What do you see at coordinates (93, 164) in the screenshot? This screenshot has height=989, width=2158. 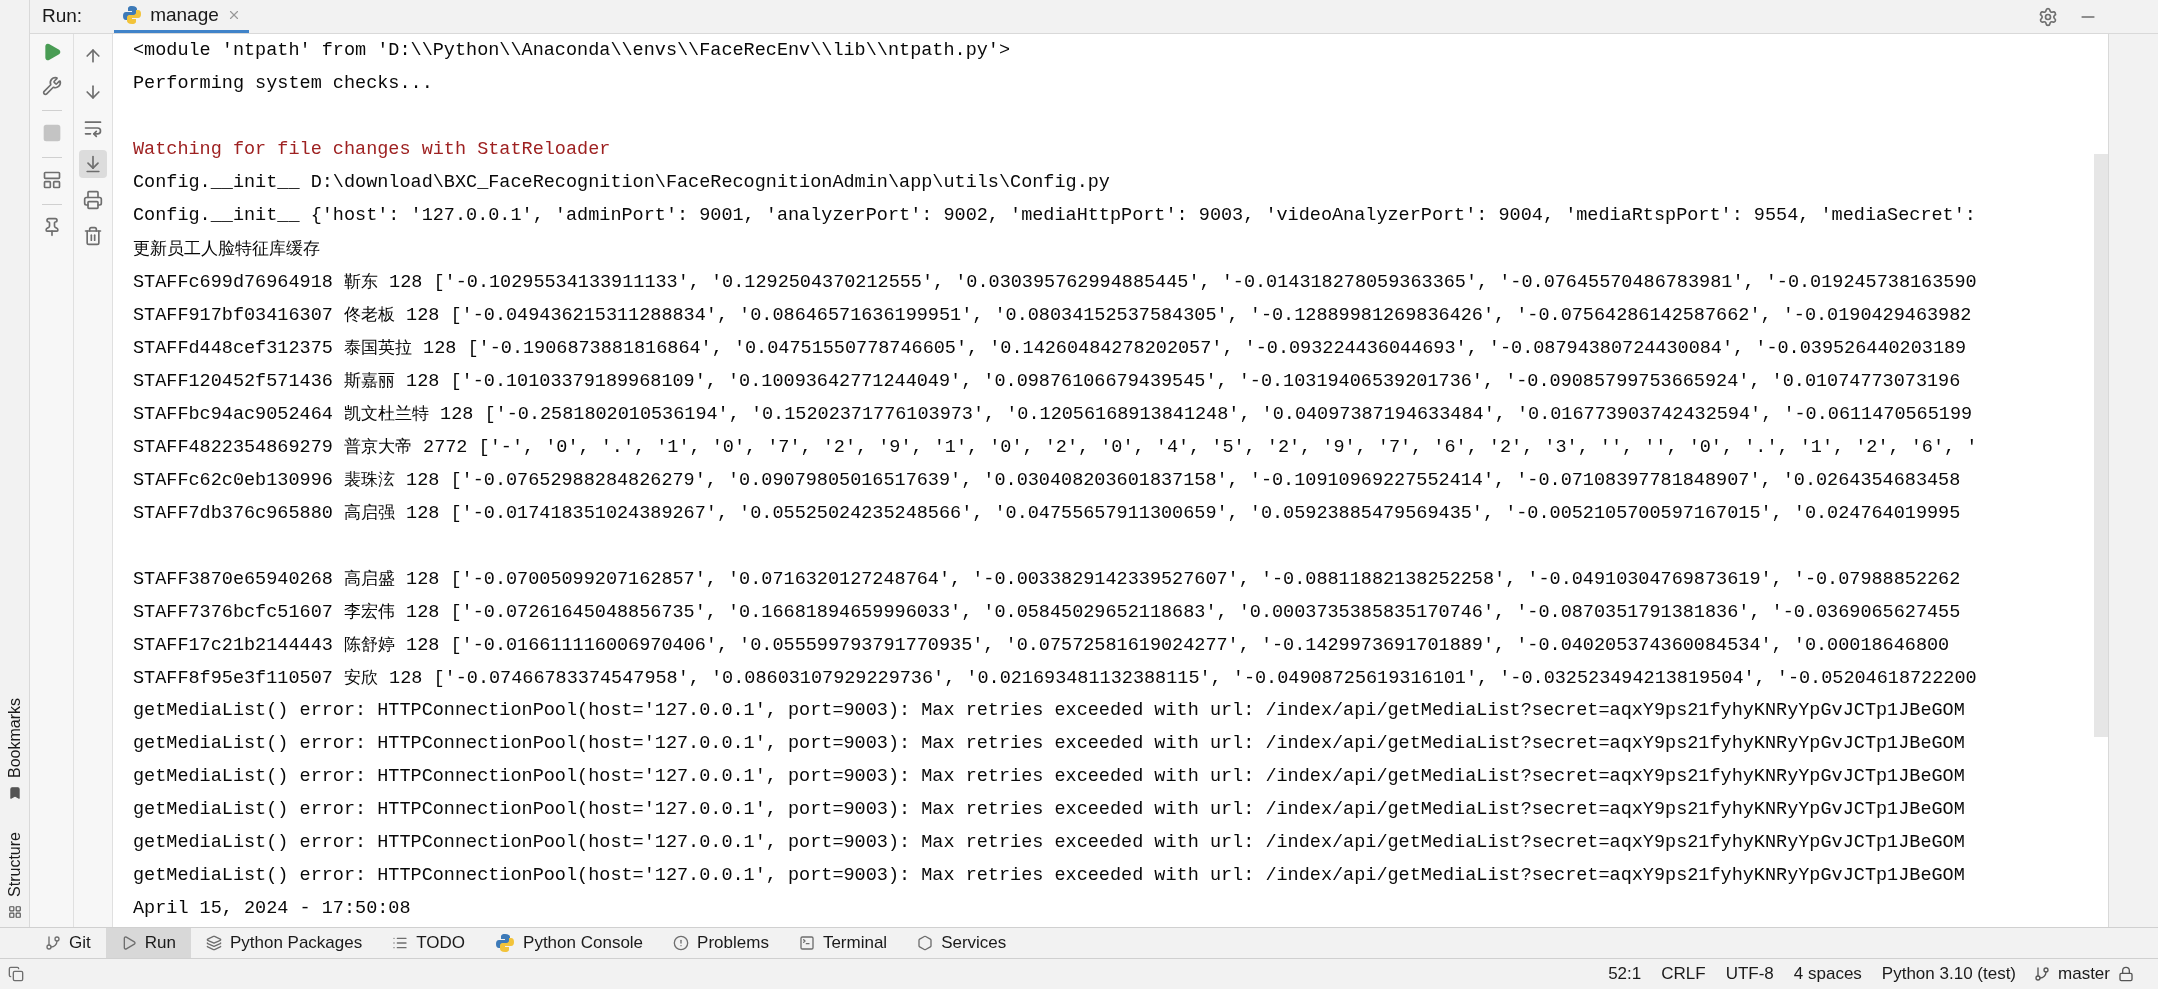 I see `scroll-to-end-icon` at bounding box center [93, 164].